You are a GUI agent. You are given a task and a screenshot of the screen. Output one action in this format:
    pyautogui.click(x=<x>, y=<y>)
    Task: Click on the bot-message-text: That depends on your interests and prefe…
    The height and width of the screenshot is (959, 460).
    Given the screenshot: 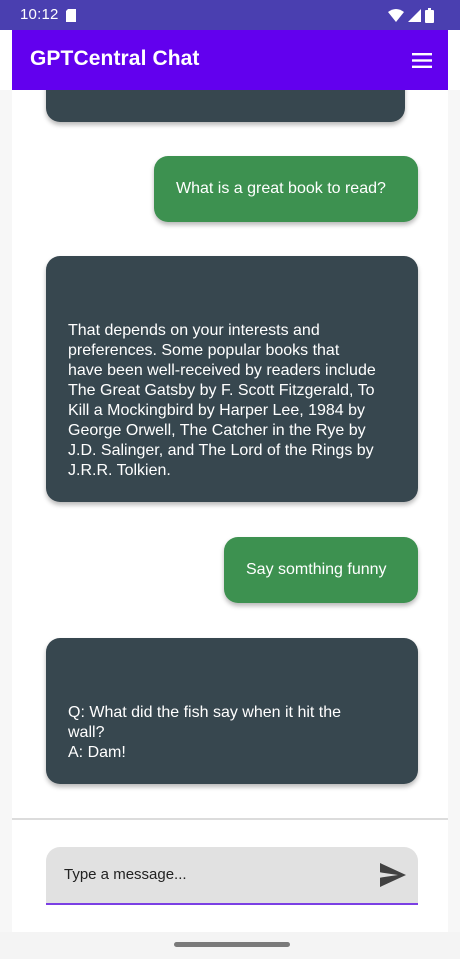 What is the action you would take?
    pyautogui.click(x=222, y=400)
    